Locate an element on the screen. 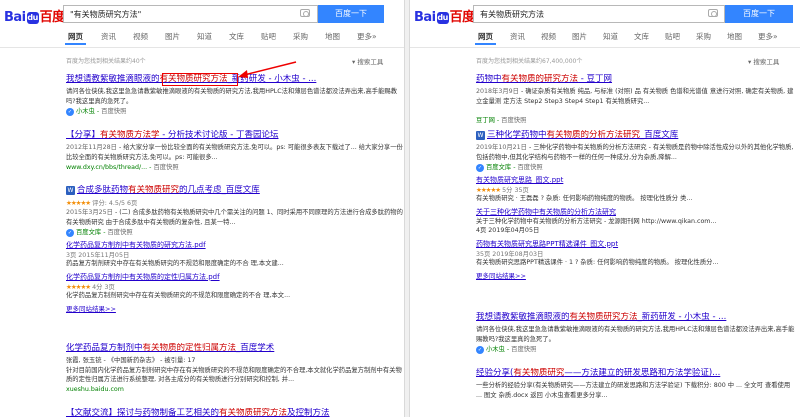 Image resolution: width=800 pixels, height=417 pixels. result-source: ✓ 百度文库 - 百度快照 is located at coordinates (99, 233).